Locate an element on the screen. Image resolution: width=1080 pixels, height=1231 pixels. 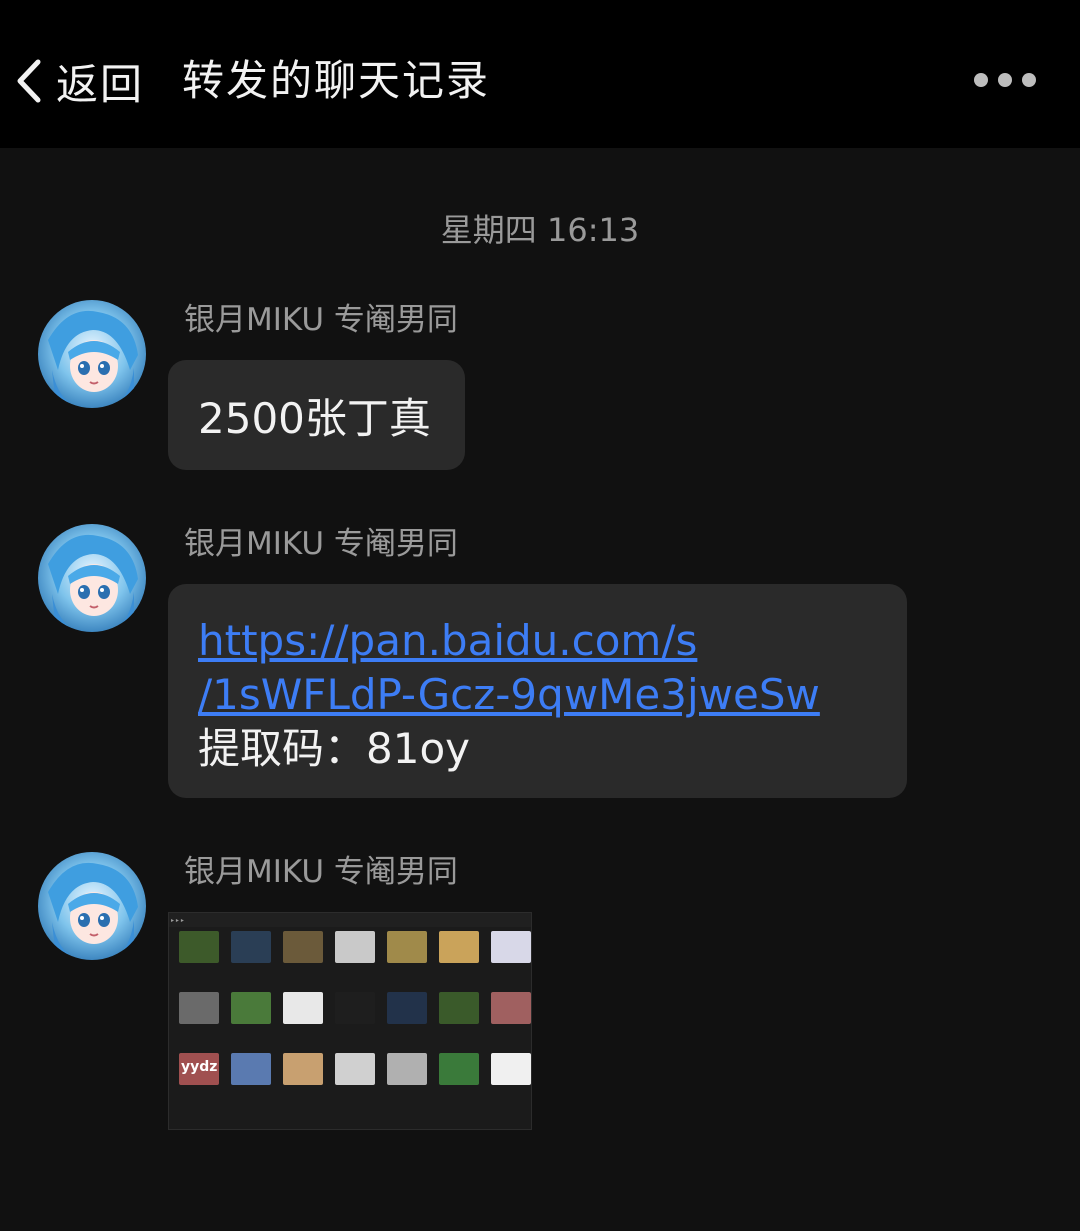
share-link: https://pan.baidu.com/s is located at coordinates (537, 641).